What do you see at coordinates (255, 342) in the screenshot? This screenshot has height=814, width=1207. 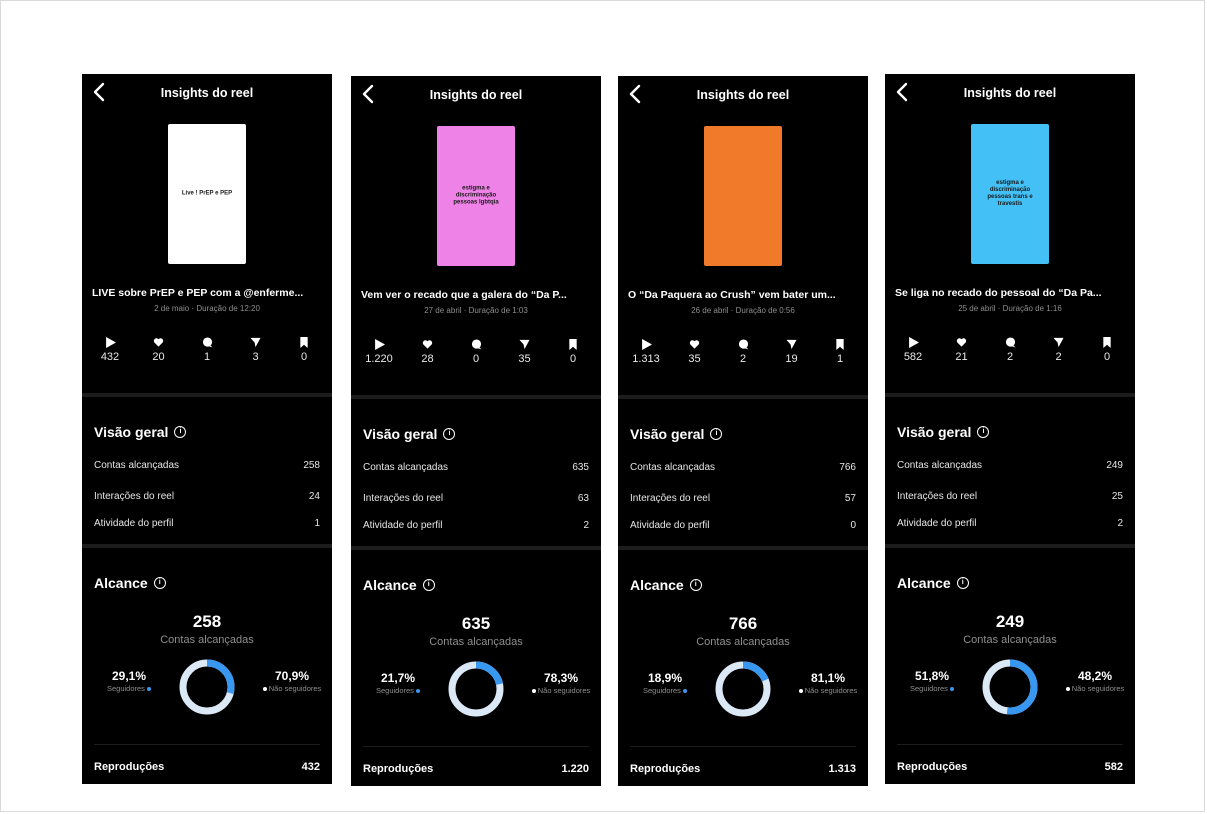 I see `share-icon` at bounding box center [255, 342].